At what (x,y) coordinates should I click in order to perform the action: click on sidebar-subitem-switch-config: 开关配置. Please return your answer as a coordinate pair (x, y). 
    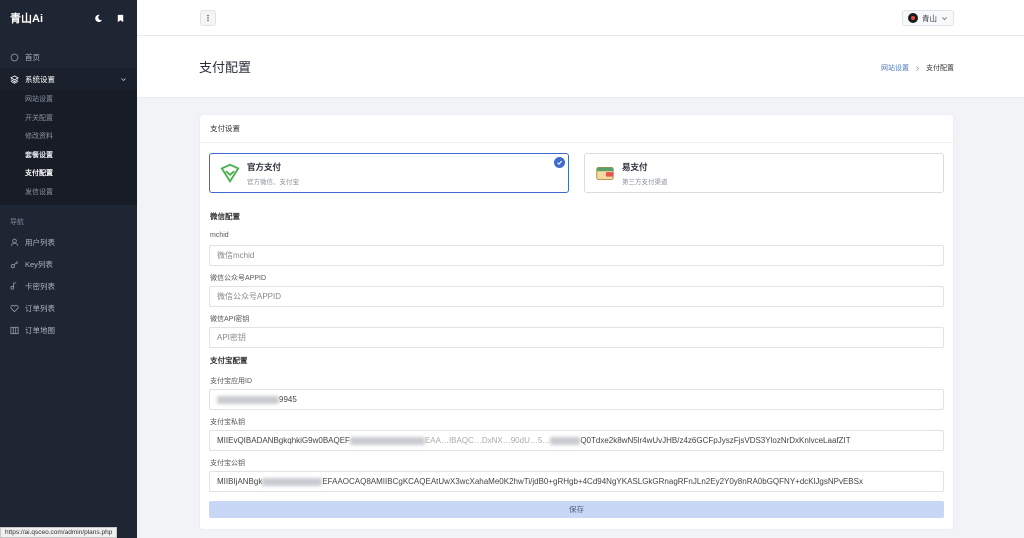
    Looking at the image, I should click on (68, 118).